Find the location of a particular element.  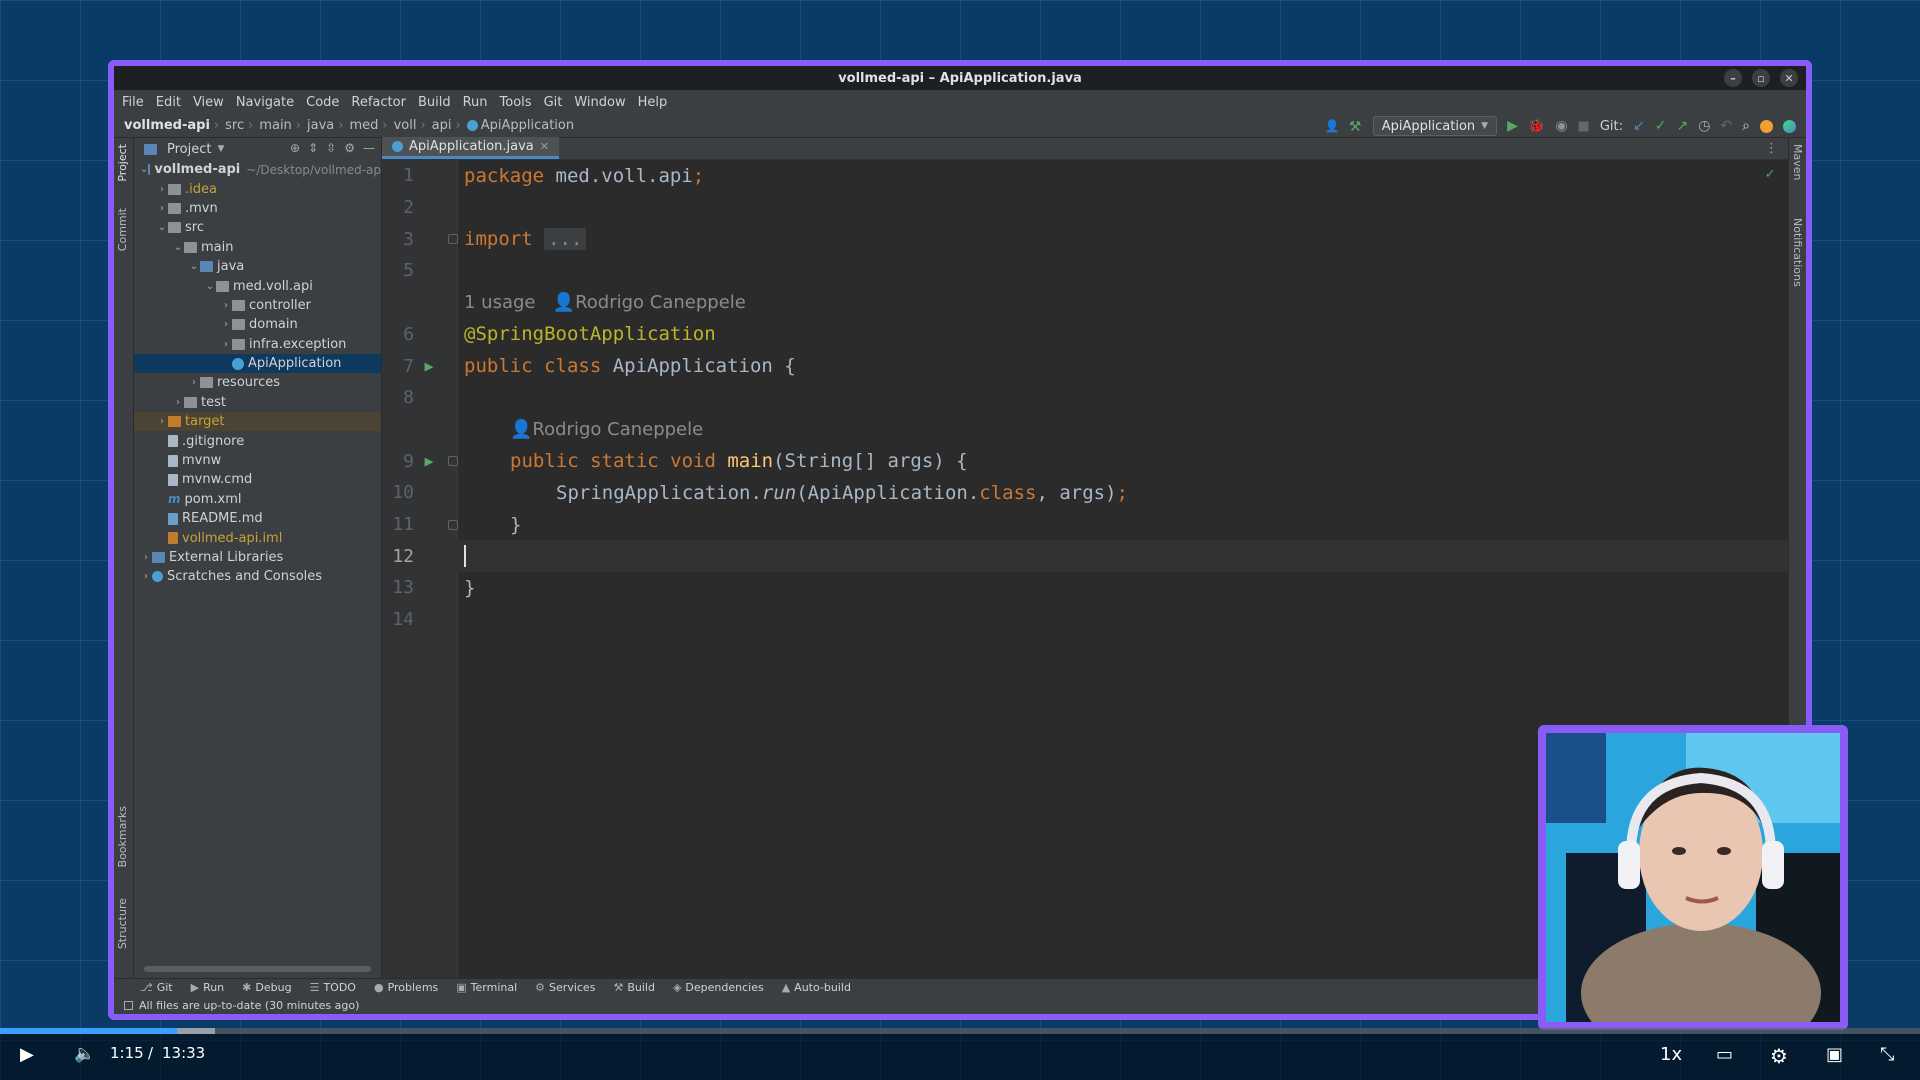

tool-tab-todo: ☰ TODO is located at coordinates (333, 987).